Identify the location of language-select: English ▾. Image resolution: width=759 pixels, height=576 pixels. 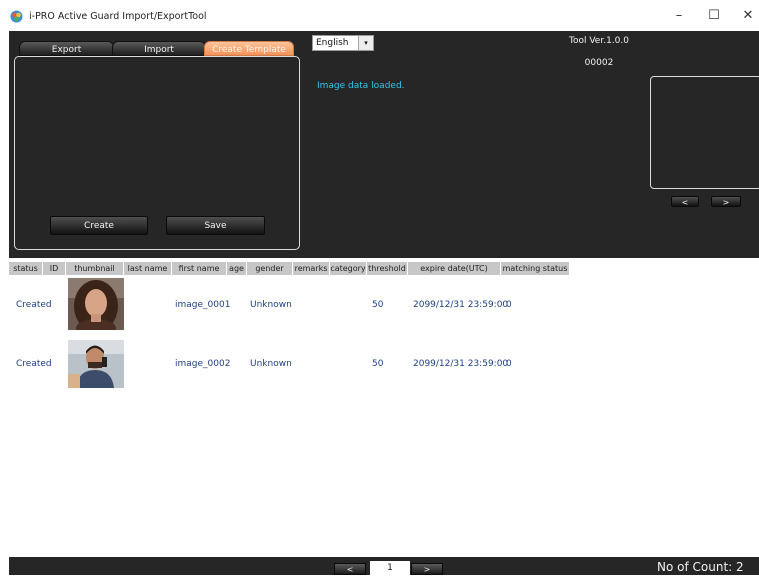
(343, 43).